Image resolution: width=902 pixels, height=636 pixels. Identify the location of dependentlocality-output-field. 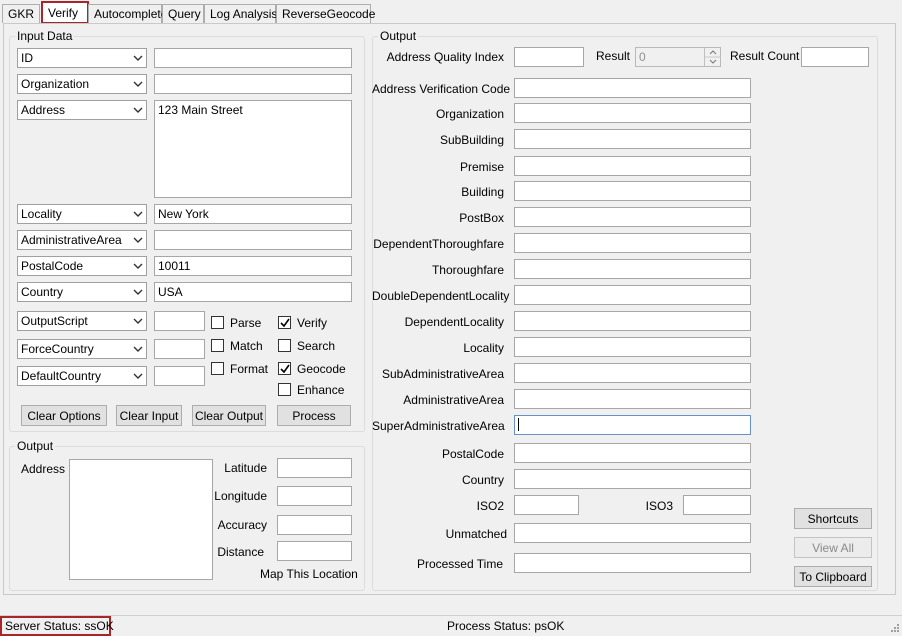
(632, 321).